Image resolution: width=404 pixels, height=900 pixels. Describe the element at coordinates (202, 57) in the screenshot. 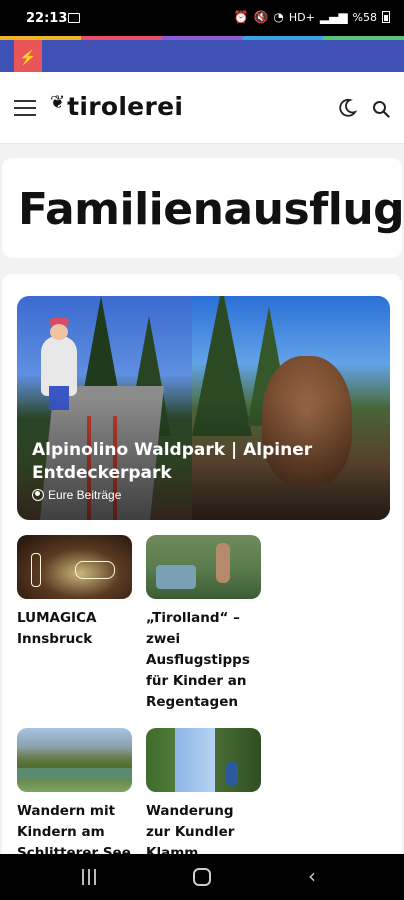

I see `top-banner: ⚡` at that location.